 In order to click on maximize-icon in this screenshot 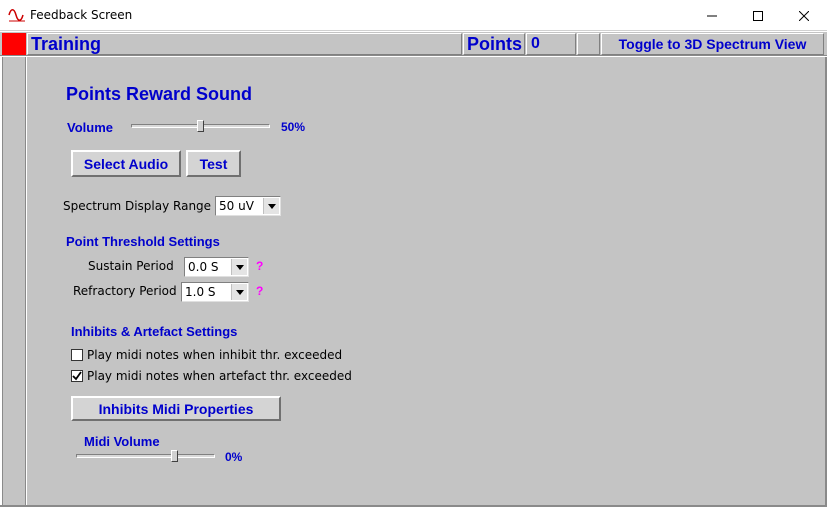, I will do `click(758, 15)`.